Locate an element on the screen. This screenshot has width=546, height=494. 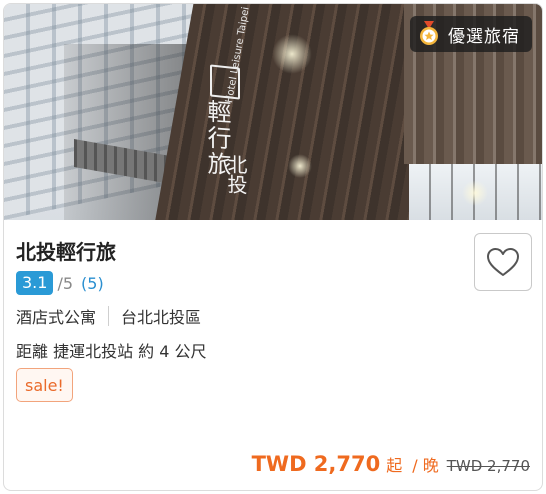
favorite-button is located at coordinates (503, 262).